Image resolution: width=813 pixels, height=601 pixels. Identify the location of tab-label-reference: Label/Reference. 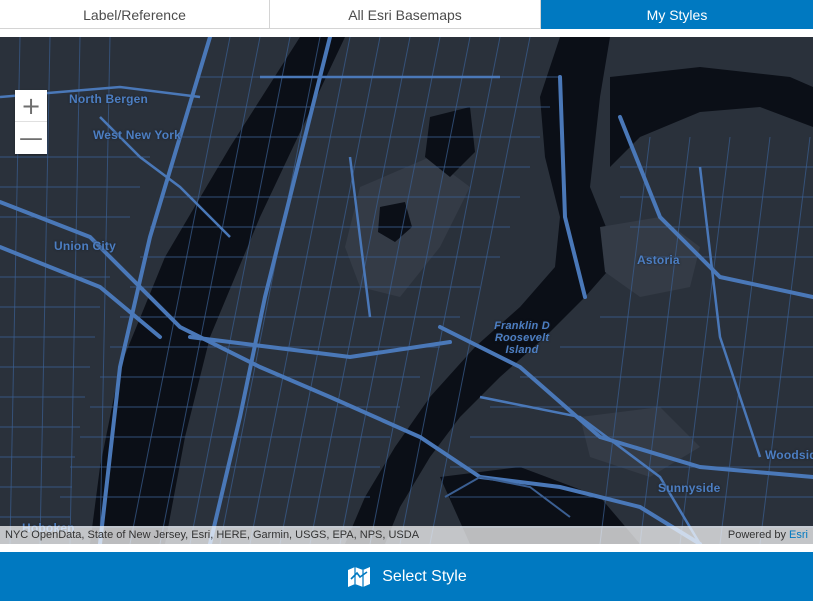
(135, 14).